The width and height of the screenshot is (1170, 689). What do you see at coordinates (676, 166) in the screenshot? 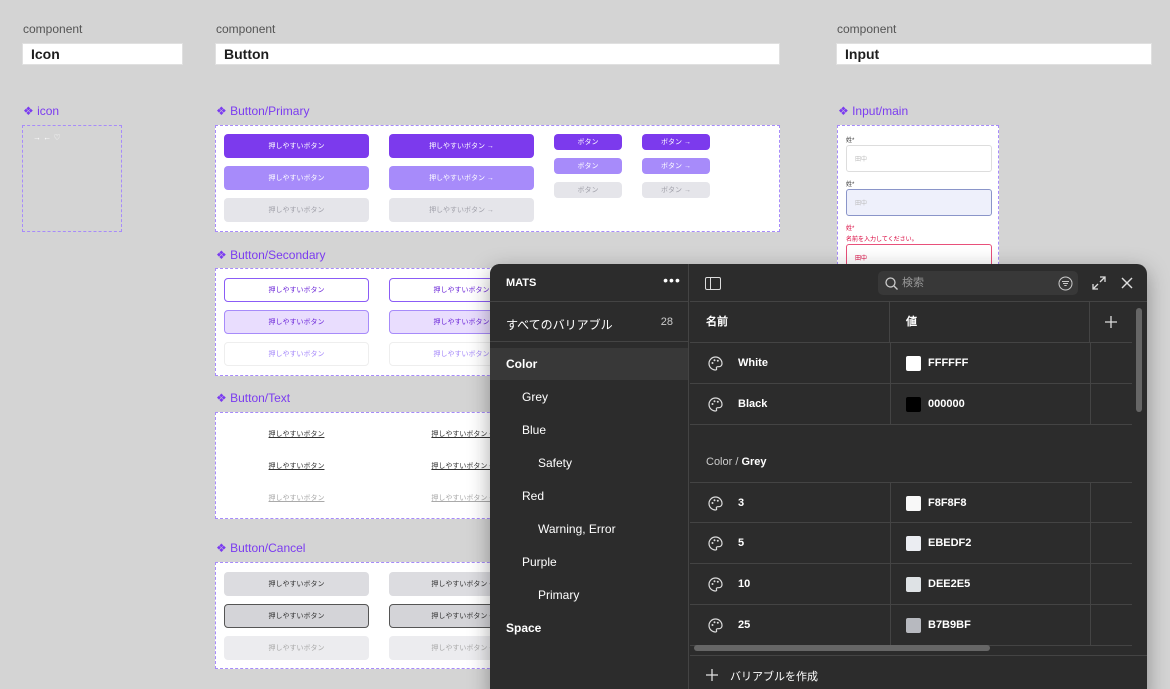
I see `primary-small-arrow-hover-button: ボタン →` at bounding box center [676, 166].